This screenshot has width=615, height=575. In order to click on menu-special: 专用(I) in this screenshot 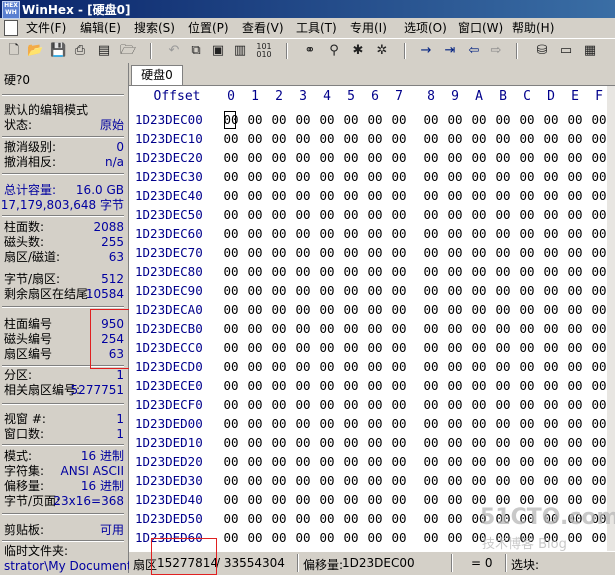, I will do `click(368, 28)`.